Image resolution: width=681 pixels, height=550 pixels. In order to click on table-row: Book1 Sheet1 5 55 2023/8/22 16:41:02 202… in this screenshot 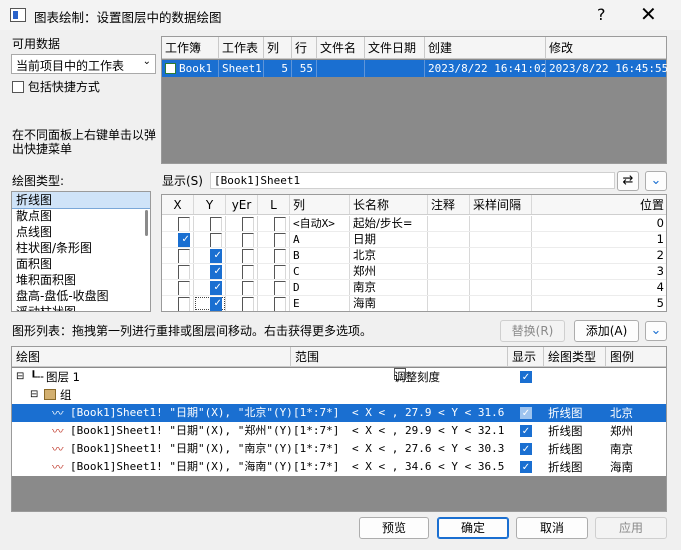, I will do `click(415, 68)`.